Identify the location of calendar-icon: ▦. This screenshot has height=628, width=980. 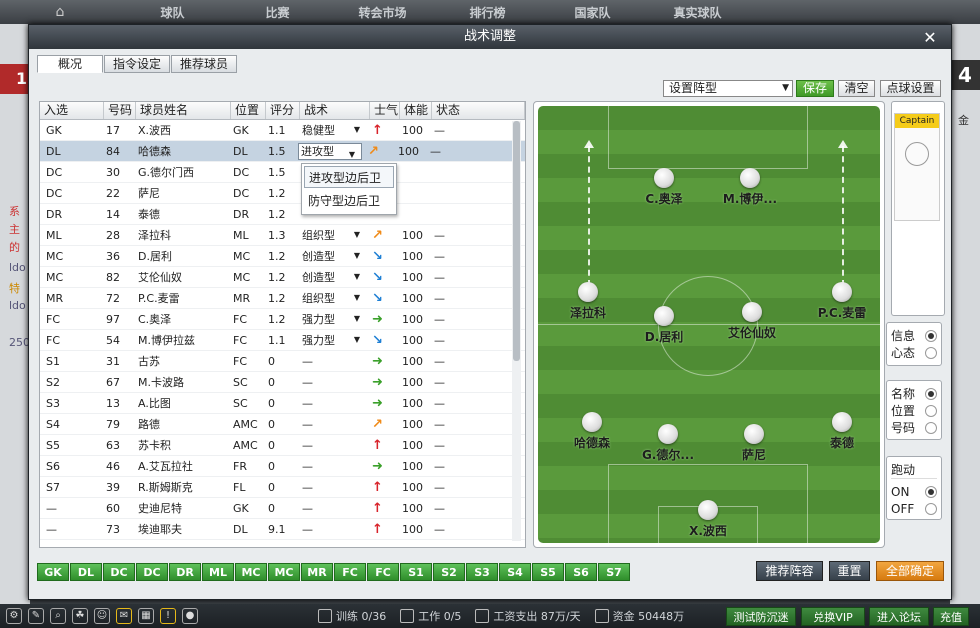
(146, 616).